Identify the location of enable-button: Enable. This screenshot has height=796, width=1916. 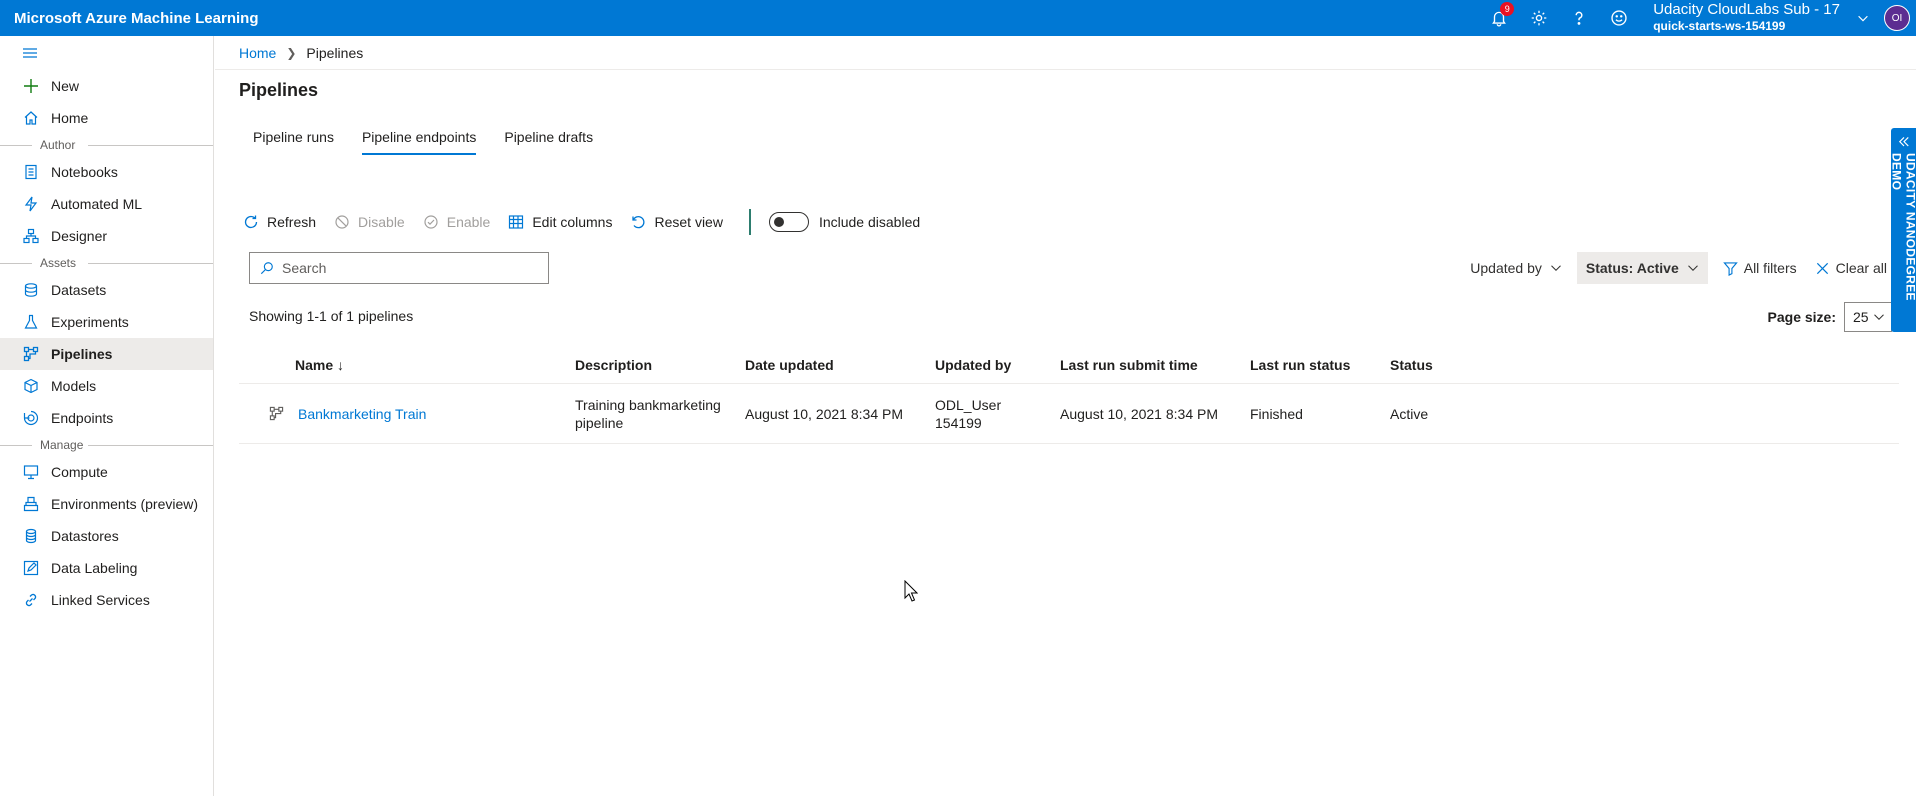
(457, 222).